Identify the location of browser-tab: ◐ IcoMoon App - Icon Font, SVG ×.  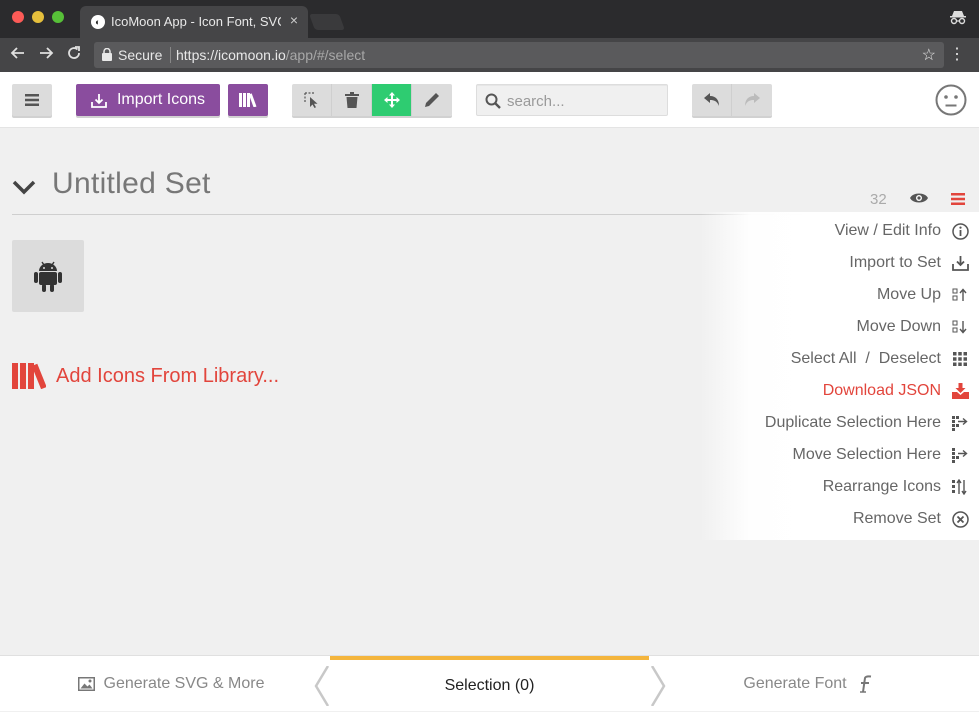
(194, 22).